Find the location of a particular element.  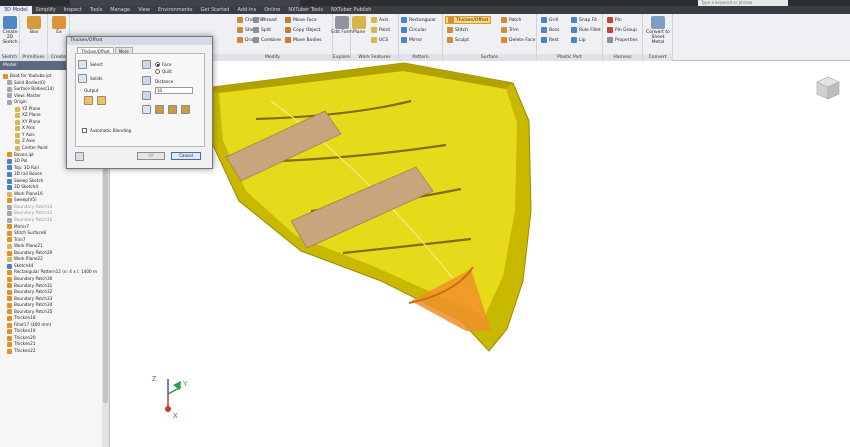

rule-fillet-button: Rule Fillet is located at coordinates (586, 30).